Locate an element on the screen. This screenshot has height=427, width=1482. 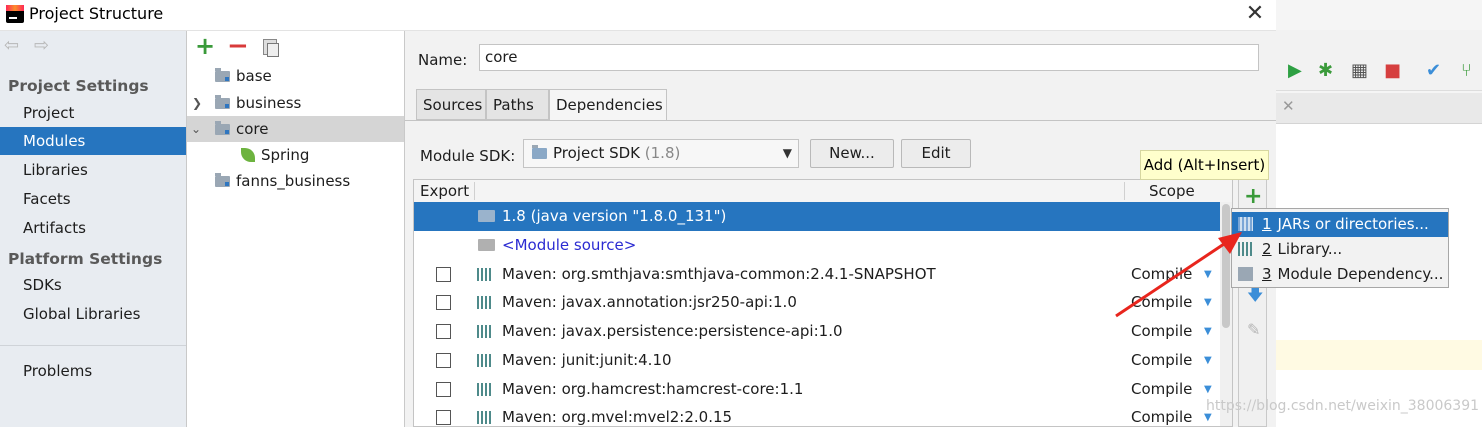
vcs-commit-icon: ⑂ is located at coordinates (1466, 70).